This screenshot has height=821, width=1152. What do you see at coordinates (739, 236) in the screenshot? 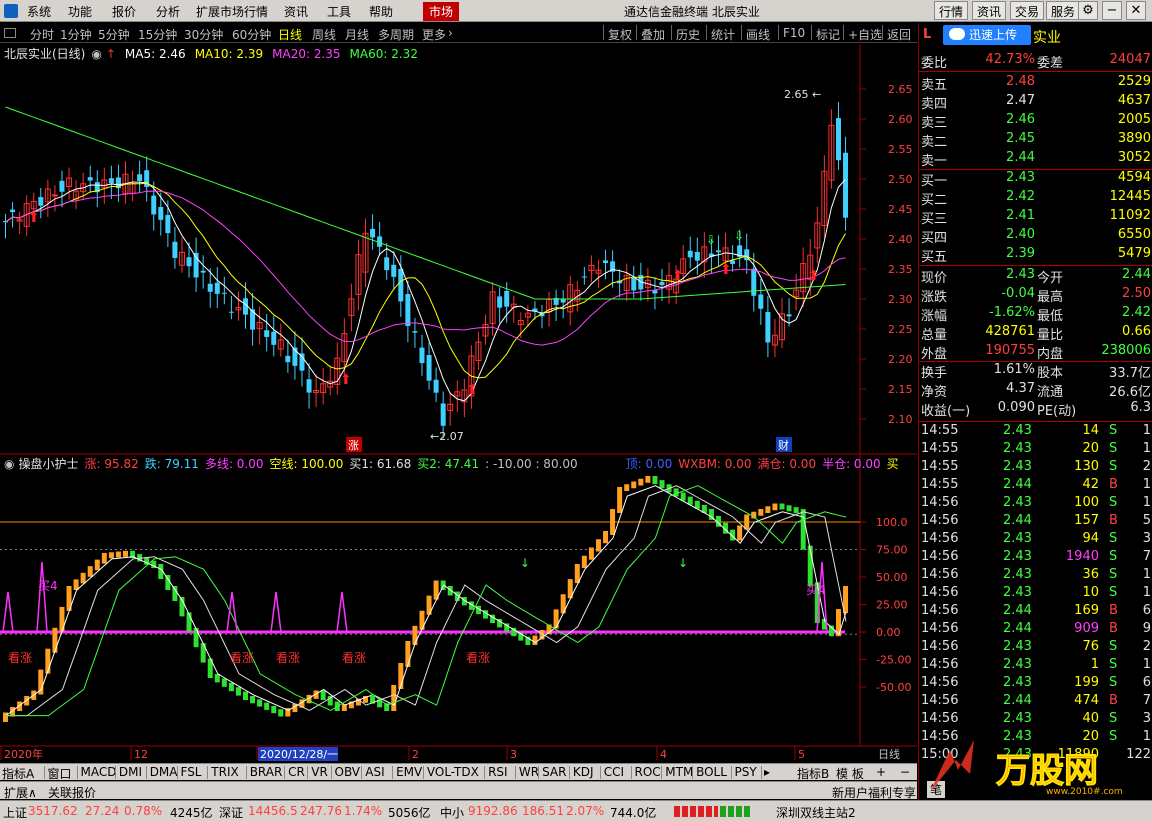
I see `hollow-arrow-icon: ⇩` at bounding box center [739, 236].